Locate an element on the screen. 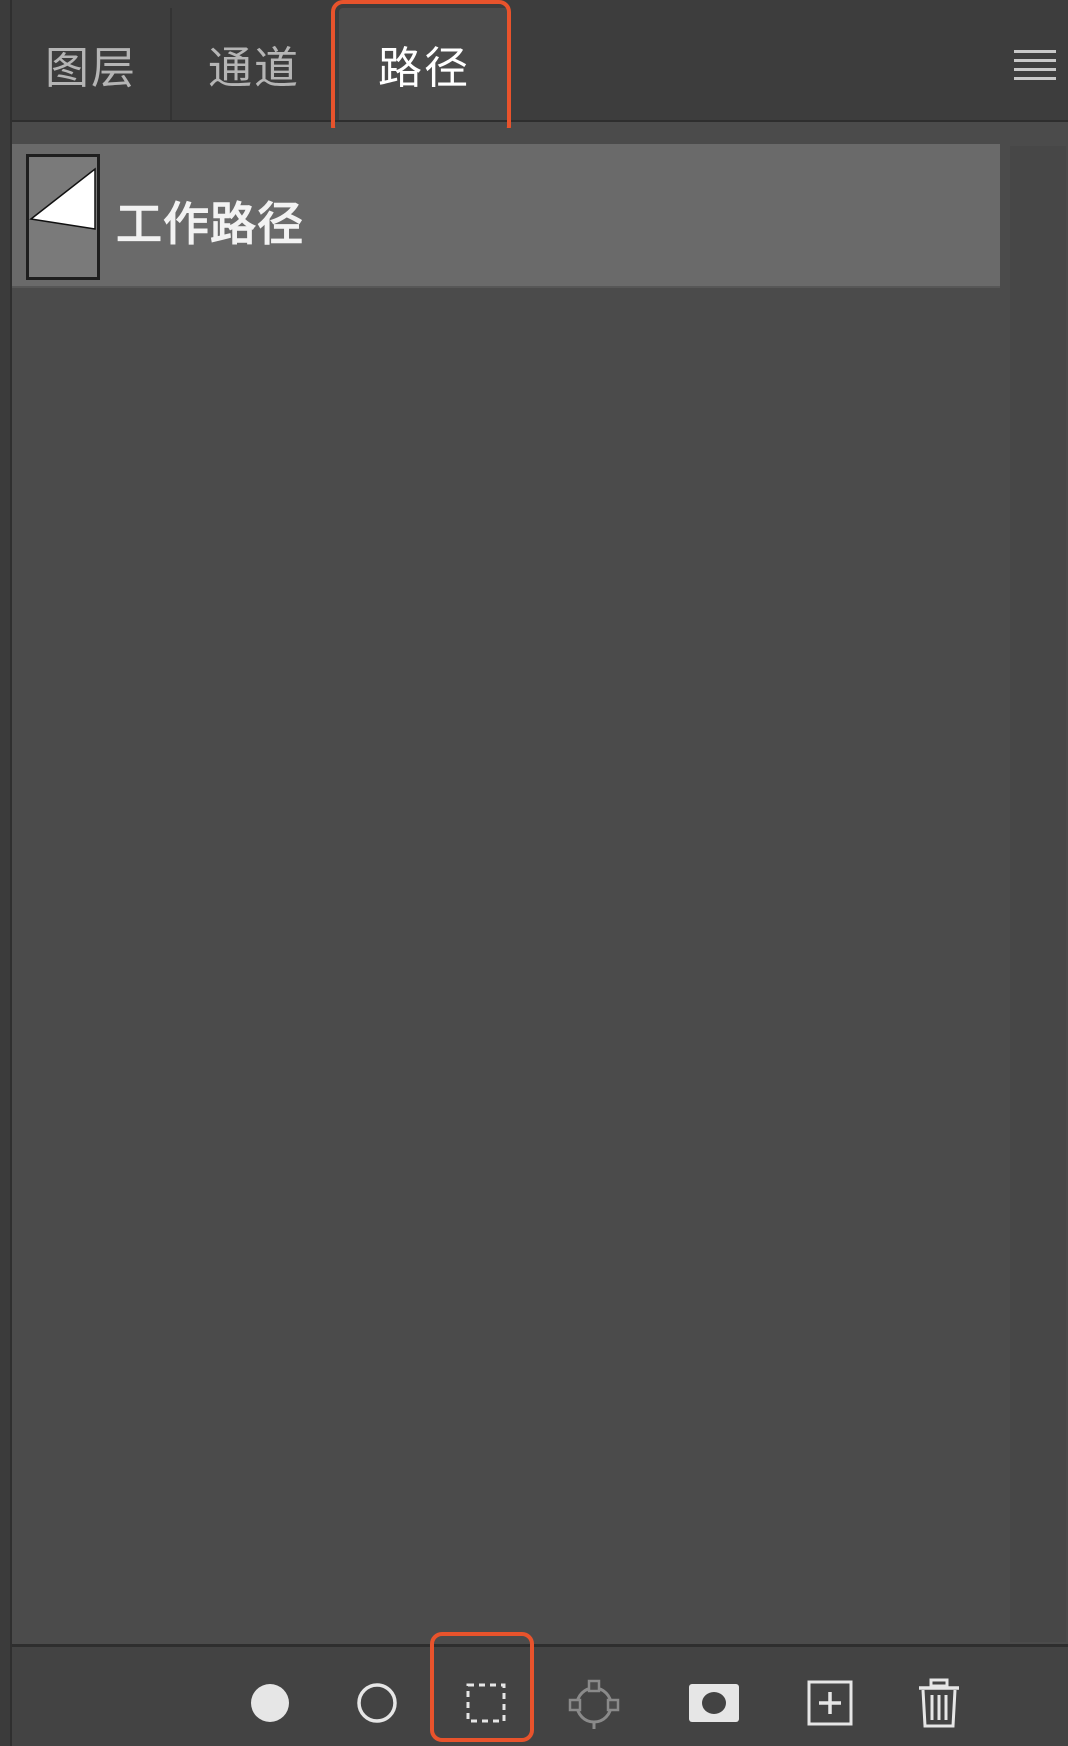 This screenshot has height=1746, width=1068. panel-menu-icon is located at coordinates (1035, 66).